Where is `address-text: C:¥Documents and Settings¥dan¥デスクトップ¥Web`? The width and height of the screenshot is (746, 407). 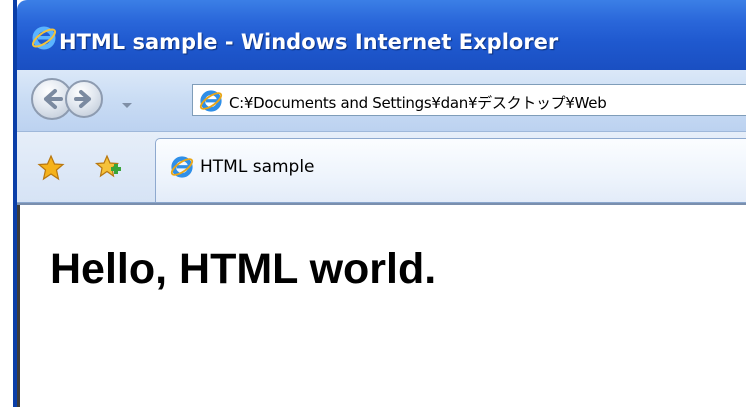
address-text: C:¥Documents and Settings¥dan¥デスクトップ¥Web is located at coordinates (418, 102).